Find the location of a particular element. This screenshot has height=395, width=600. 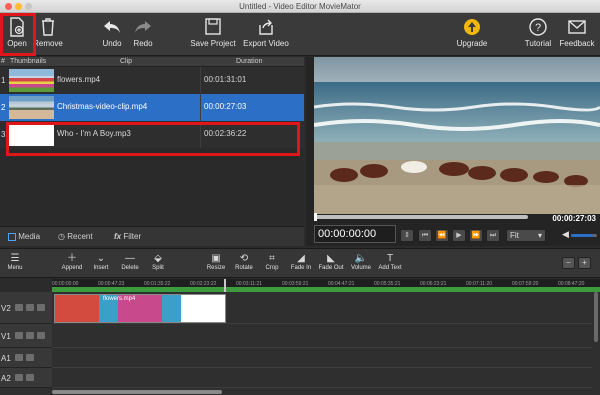

go-to-start-button: ⏮ is located at coordinates (425, 235).